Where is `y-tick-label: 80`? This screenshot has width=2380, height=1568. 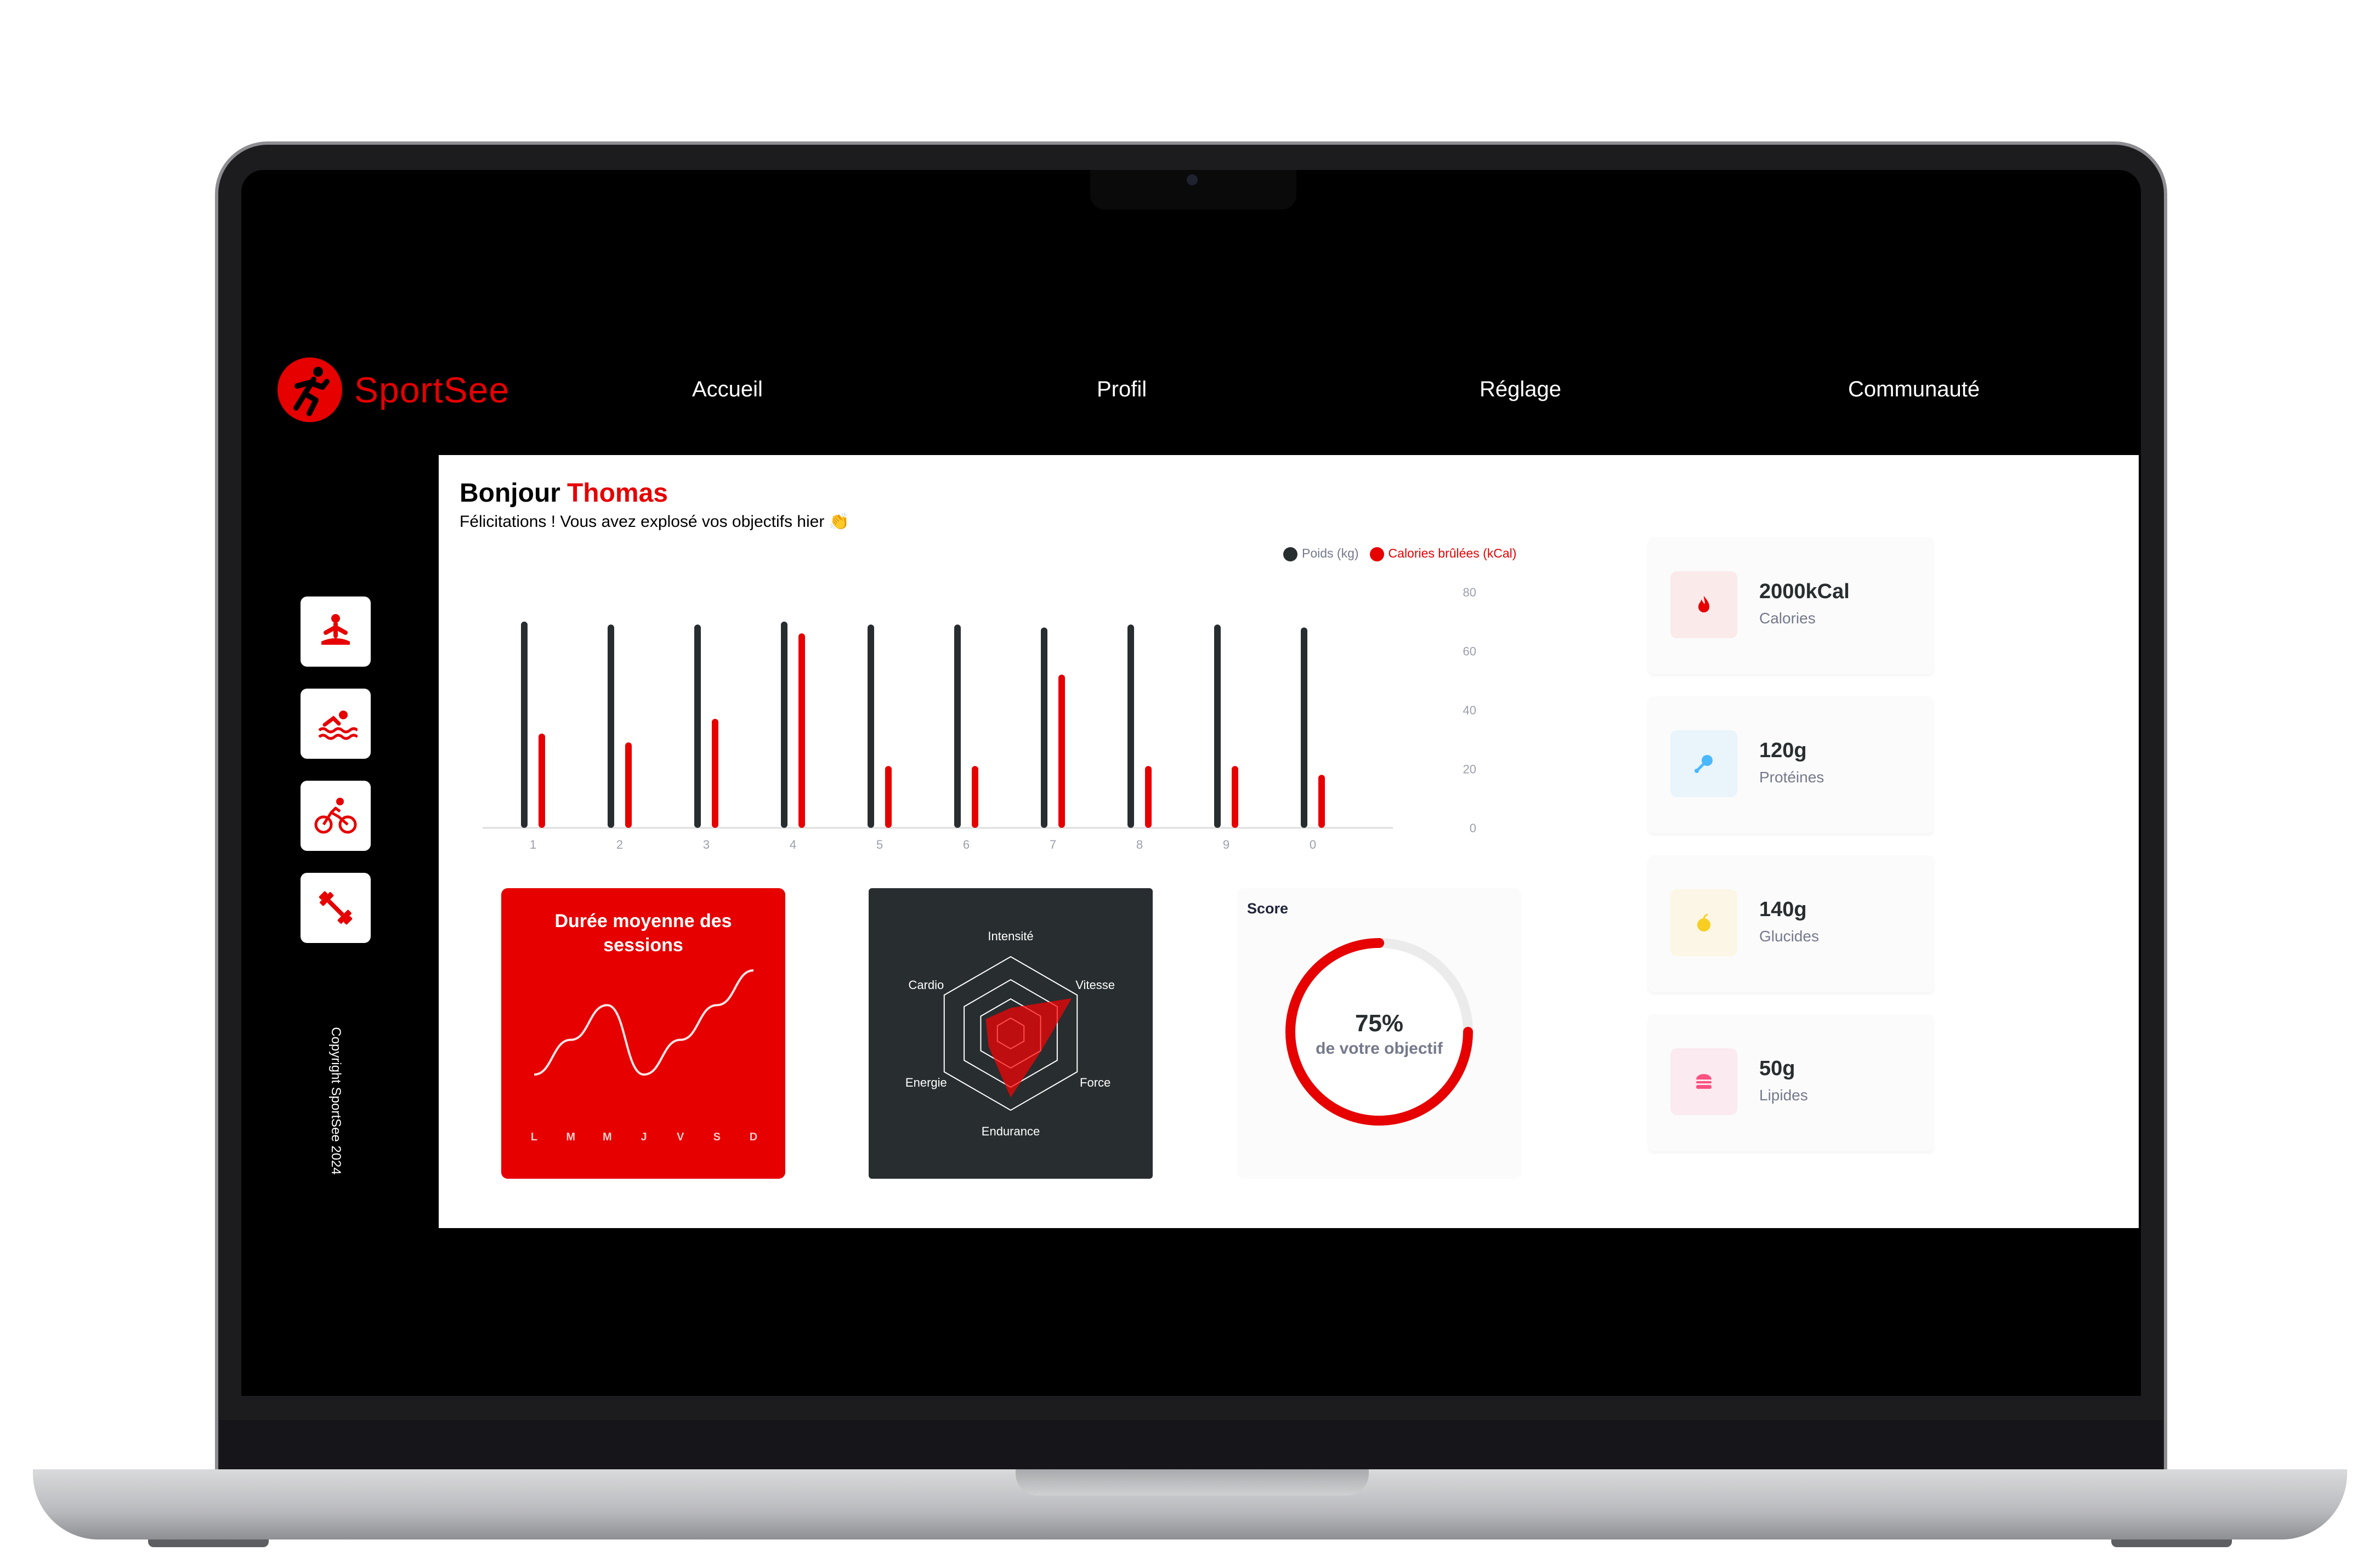 y-tick-label: 80 is located at coordinates (1469, 592).